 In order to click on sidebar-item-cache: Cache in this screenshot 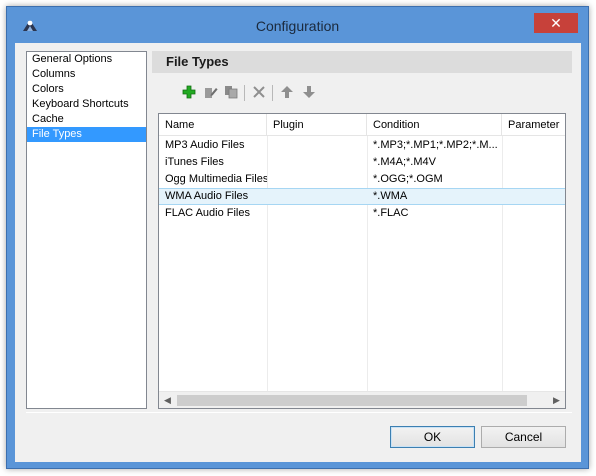, I will do `click(86, 119)`.